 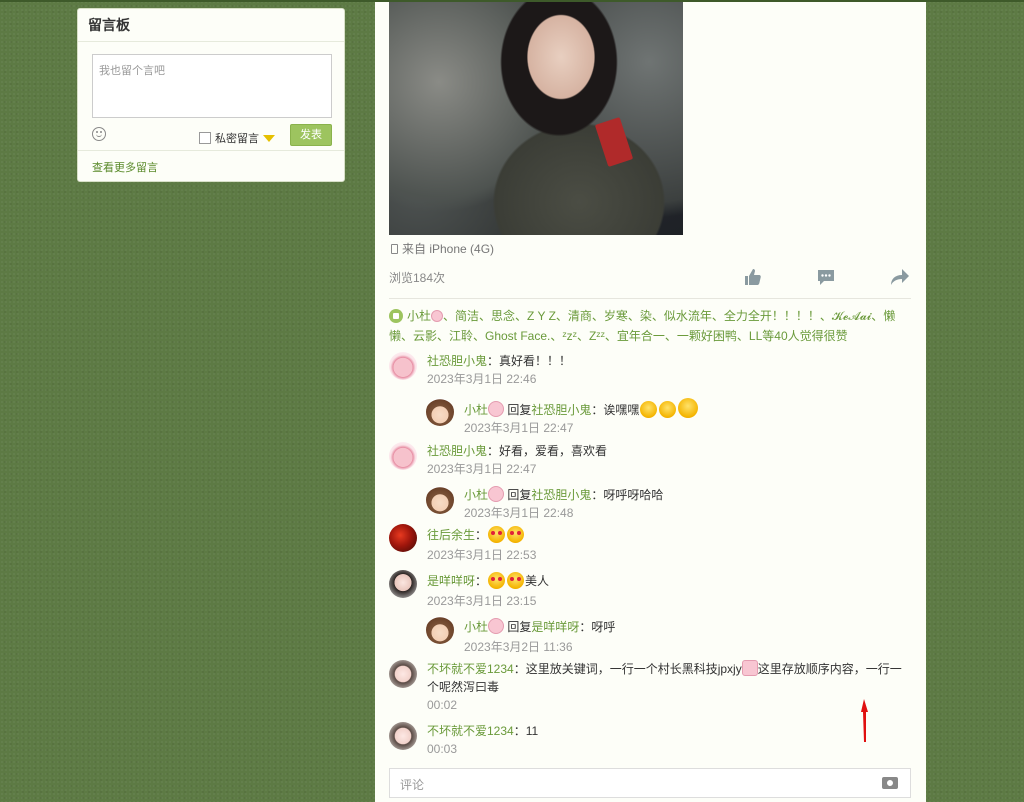 I want to click on guestbook-panel: 留言板 我也留个言吧 私密留言 发表 查看更多留言, so click(x=211, y=95).